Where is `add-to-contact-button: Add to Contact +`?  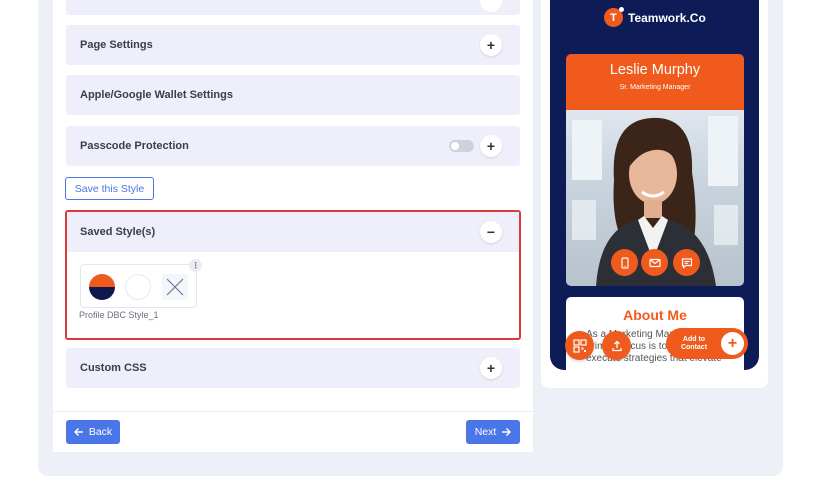
add-to-contact-button: Add to Contact + is located at coordinates (707, 343).